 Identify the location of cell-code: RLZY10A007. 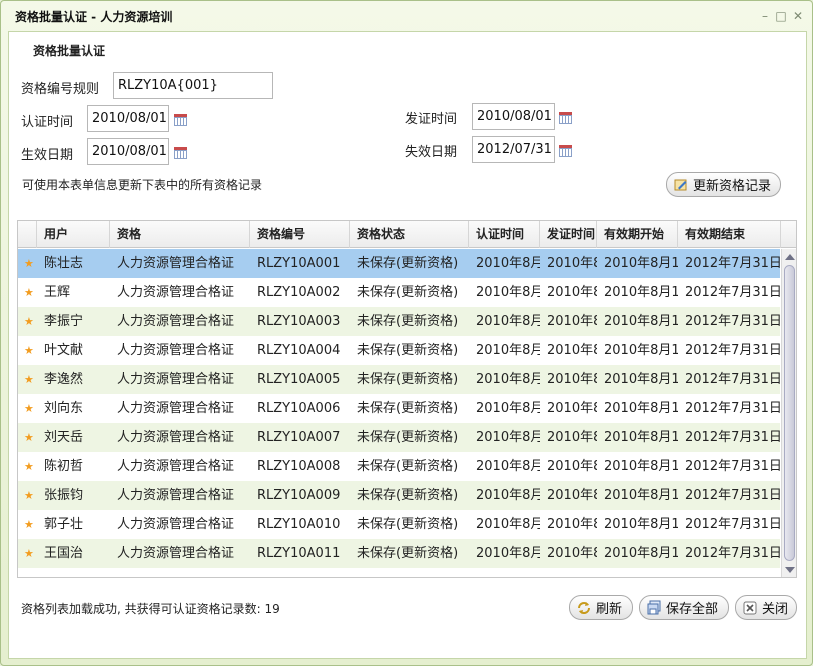
(299, 437).